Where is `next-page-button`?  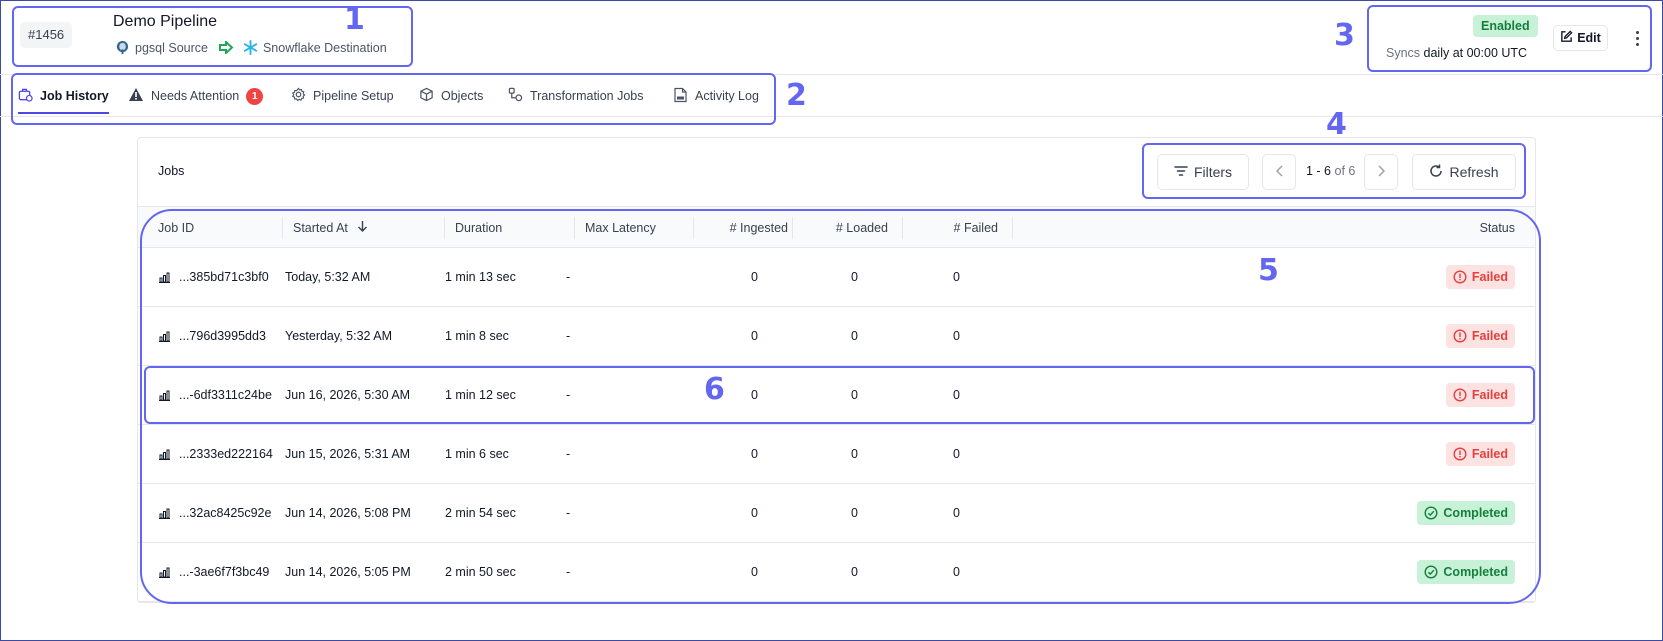 next-page-button is located at coordinates (1381, 172).